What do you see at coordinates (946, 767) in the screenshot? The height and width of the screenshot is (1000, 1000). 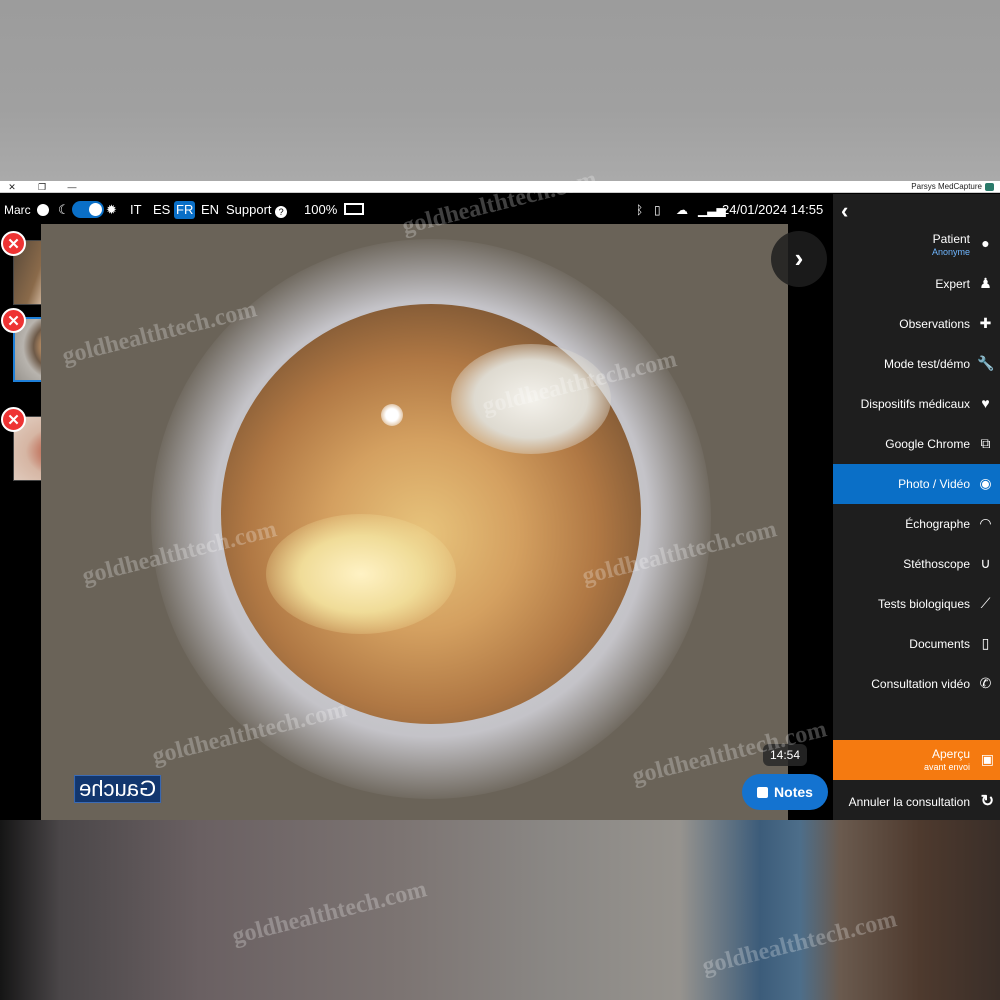 I see `apercu-sublabel: avant envoi` at bounding box center [946, 767].